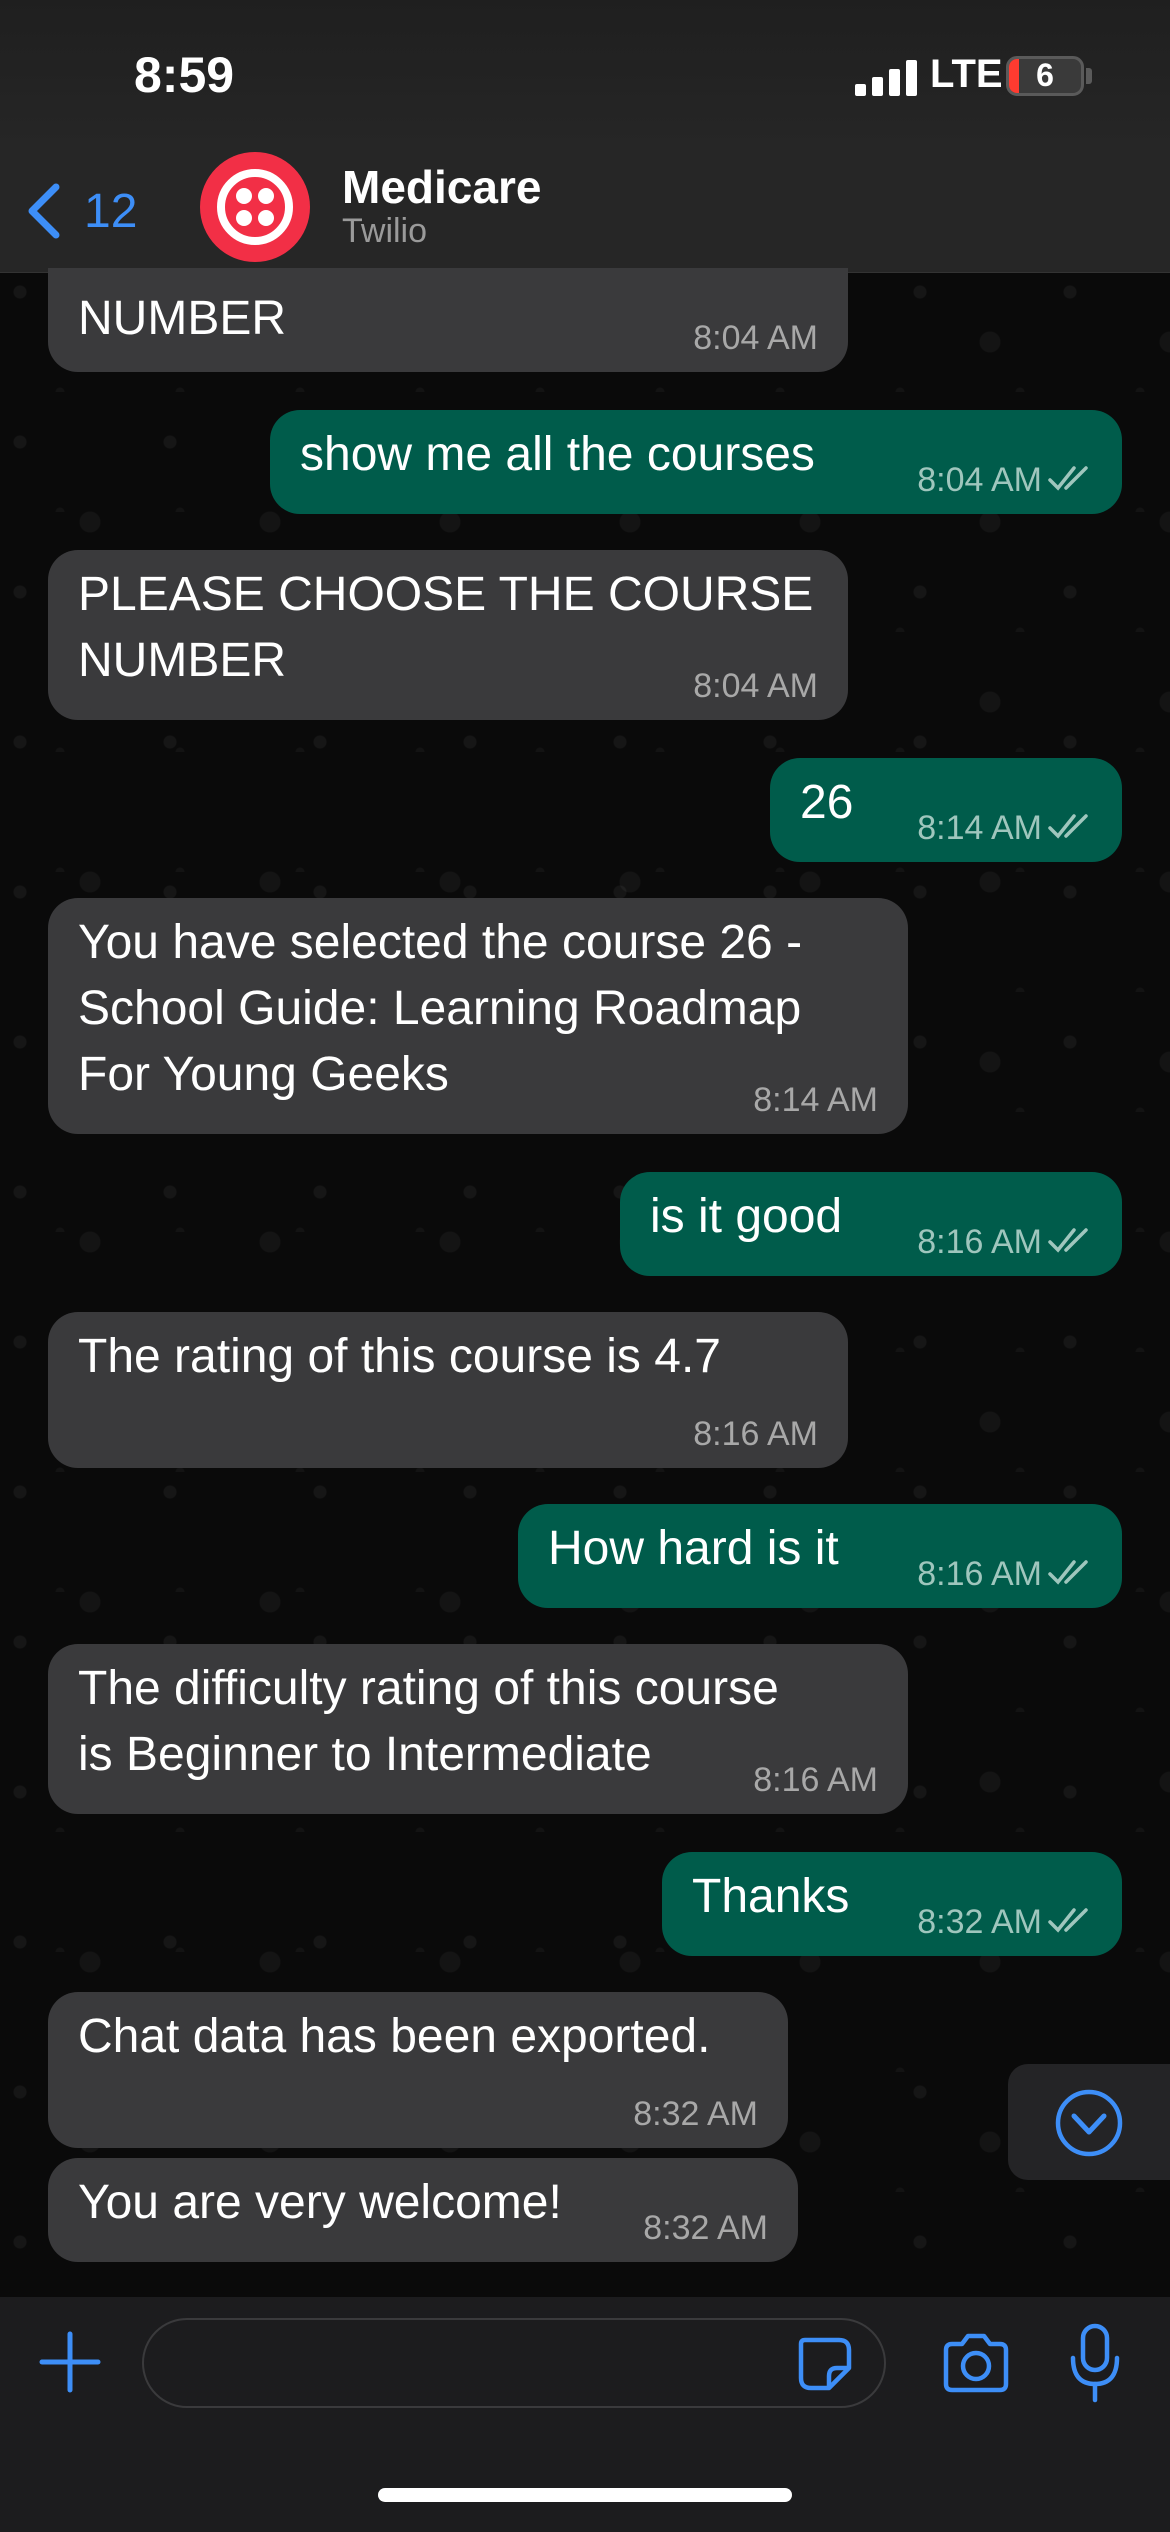  I want to click on plus-icon, so click(70, 2362).